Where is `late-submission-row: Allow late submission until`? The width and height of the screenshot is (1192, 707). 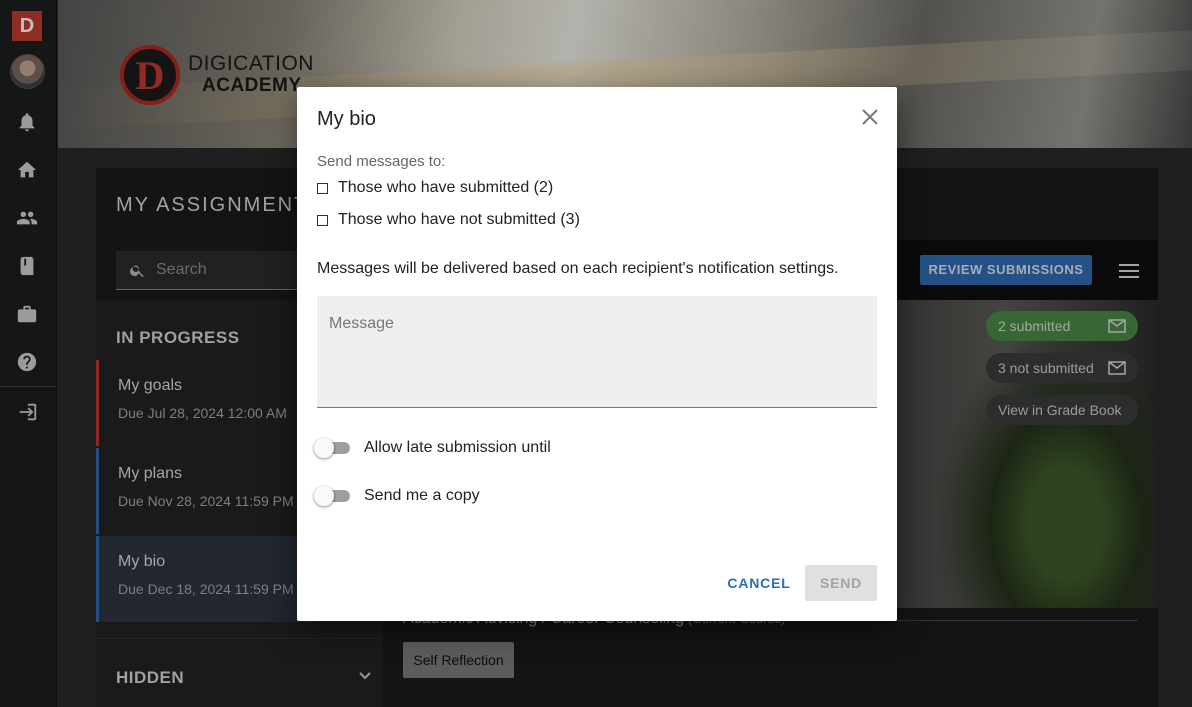 late-submission-row: Allow late submission until is located at coordinates (432, 448).